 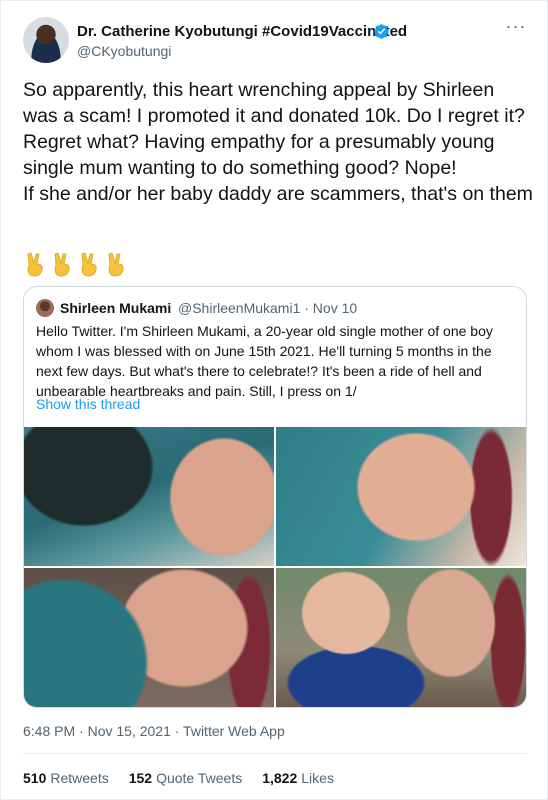 What do you see at coordinates (317, 778) in the screenshot?
I see `likes-label: Likes` at bounding box center [317, 778].